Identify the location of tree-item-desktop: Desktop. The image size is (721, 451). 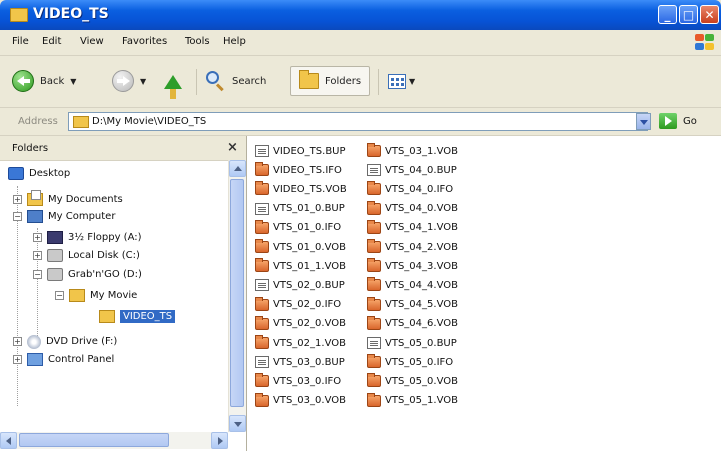
(39, 173).